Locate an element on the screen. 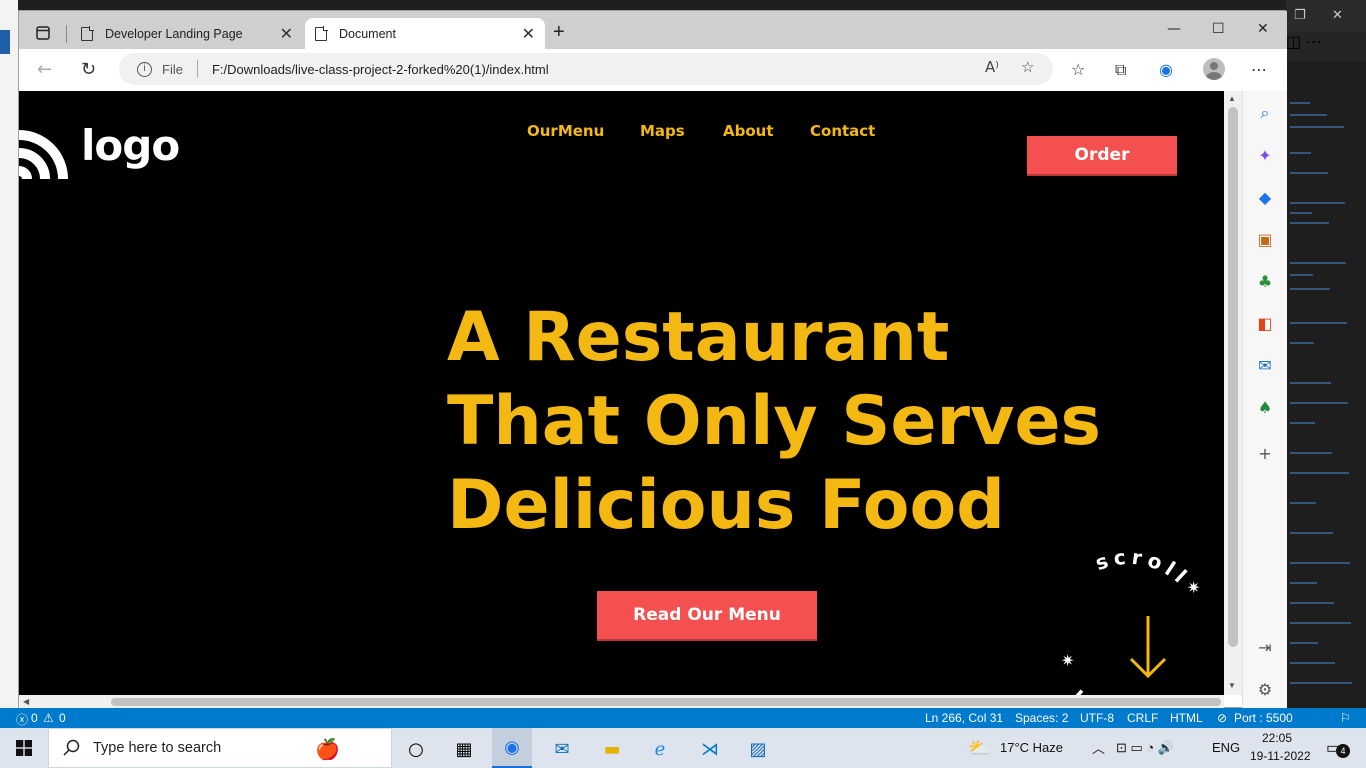 This screenshot has width=1366, height=768. scroll-left-icon: ◀ is located at coordinates (26, 701).